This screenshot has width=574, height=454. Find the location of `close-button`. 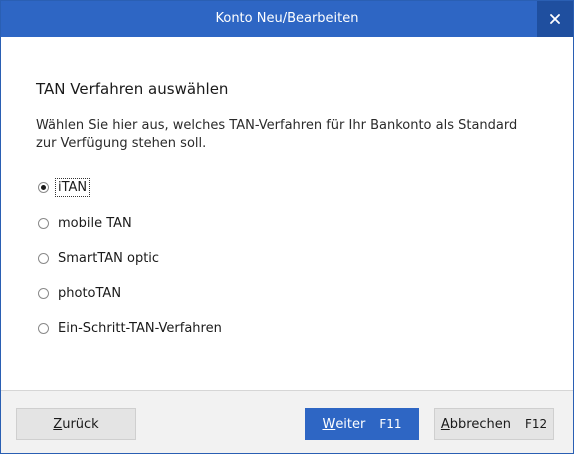

close-button is located at coordinates (555, 19).